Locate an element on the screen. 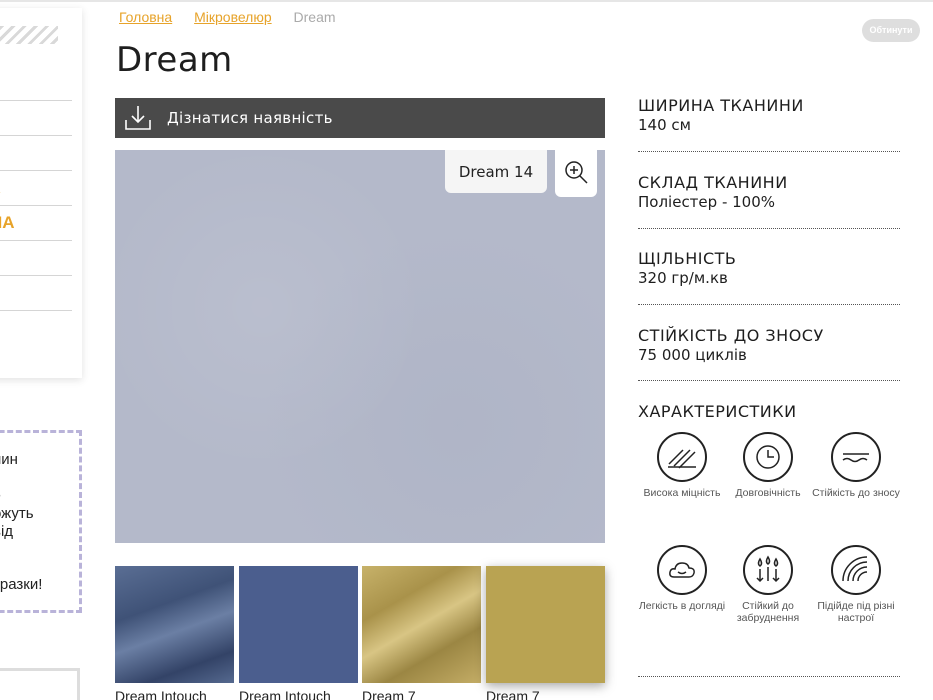 This screenshot has height=700, width=933. feature-caption: Висока міцність is located at coordinates (682, 493).